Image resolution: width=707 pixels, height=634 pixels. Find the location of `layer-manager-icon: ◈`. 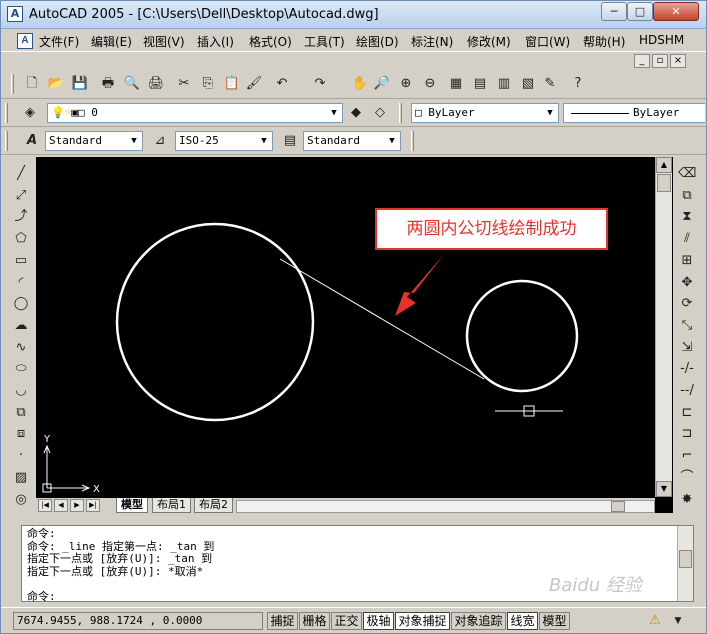

layer-manager-icon: ◈ is located at coordinates (30, 113).